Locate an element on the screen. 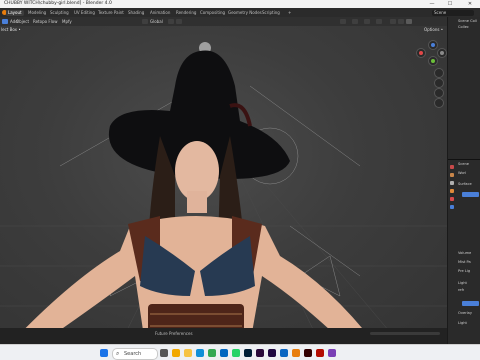  outliner-row-collection: Collec is located at coordinates (463, 27).